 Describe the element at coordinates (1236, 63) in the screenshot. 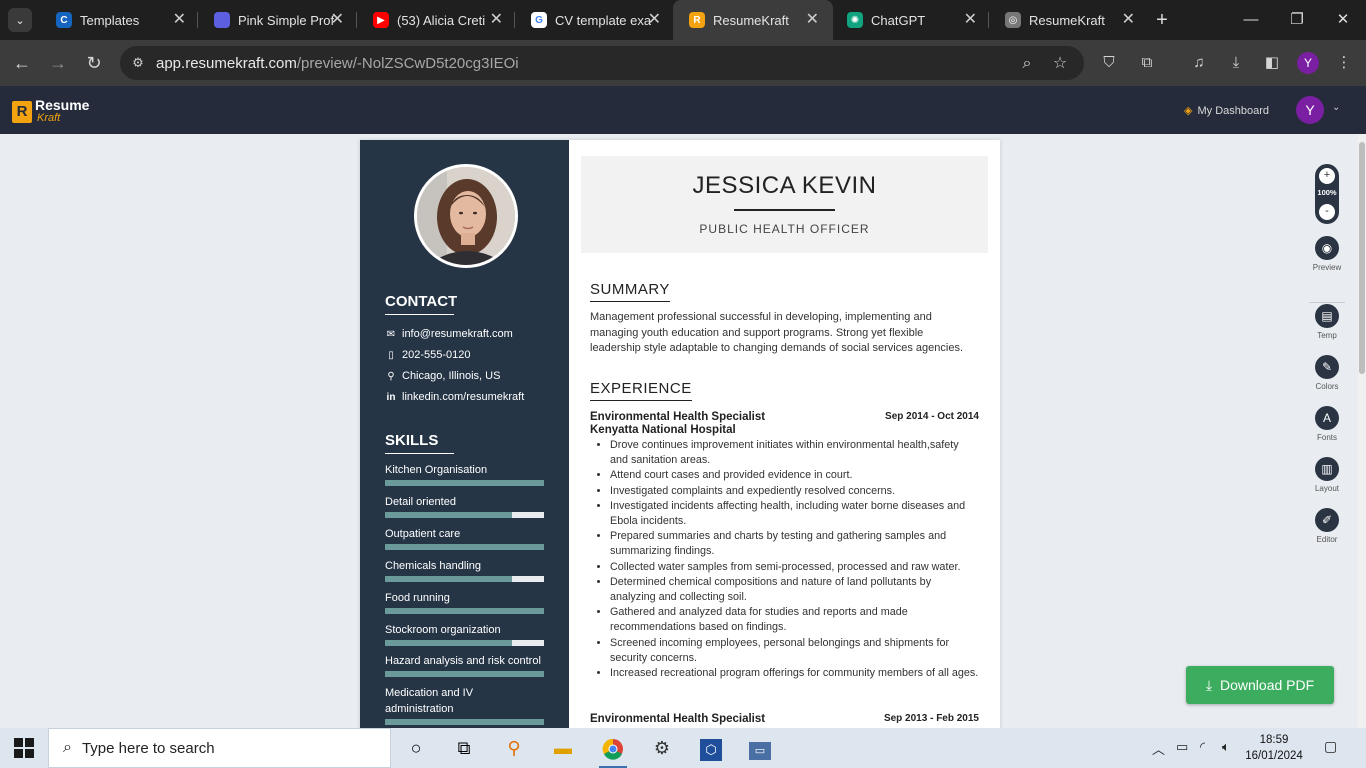

I see `download-icon: ⤓` at that location.